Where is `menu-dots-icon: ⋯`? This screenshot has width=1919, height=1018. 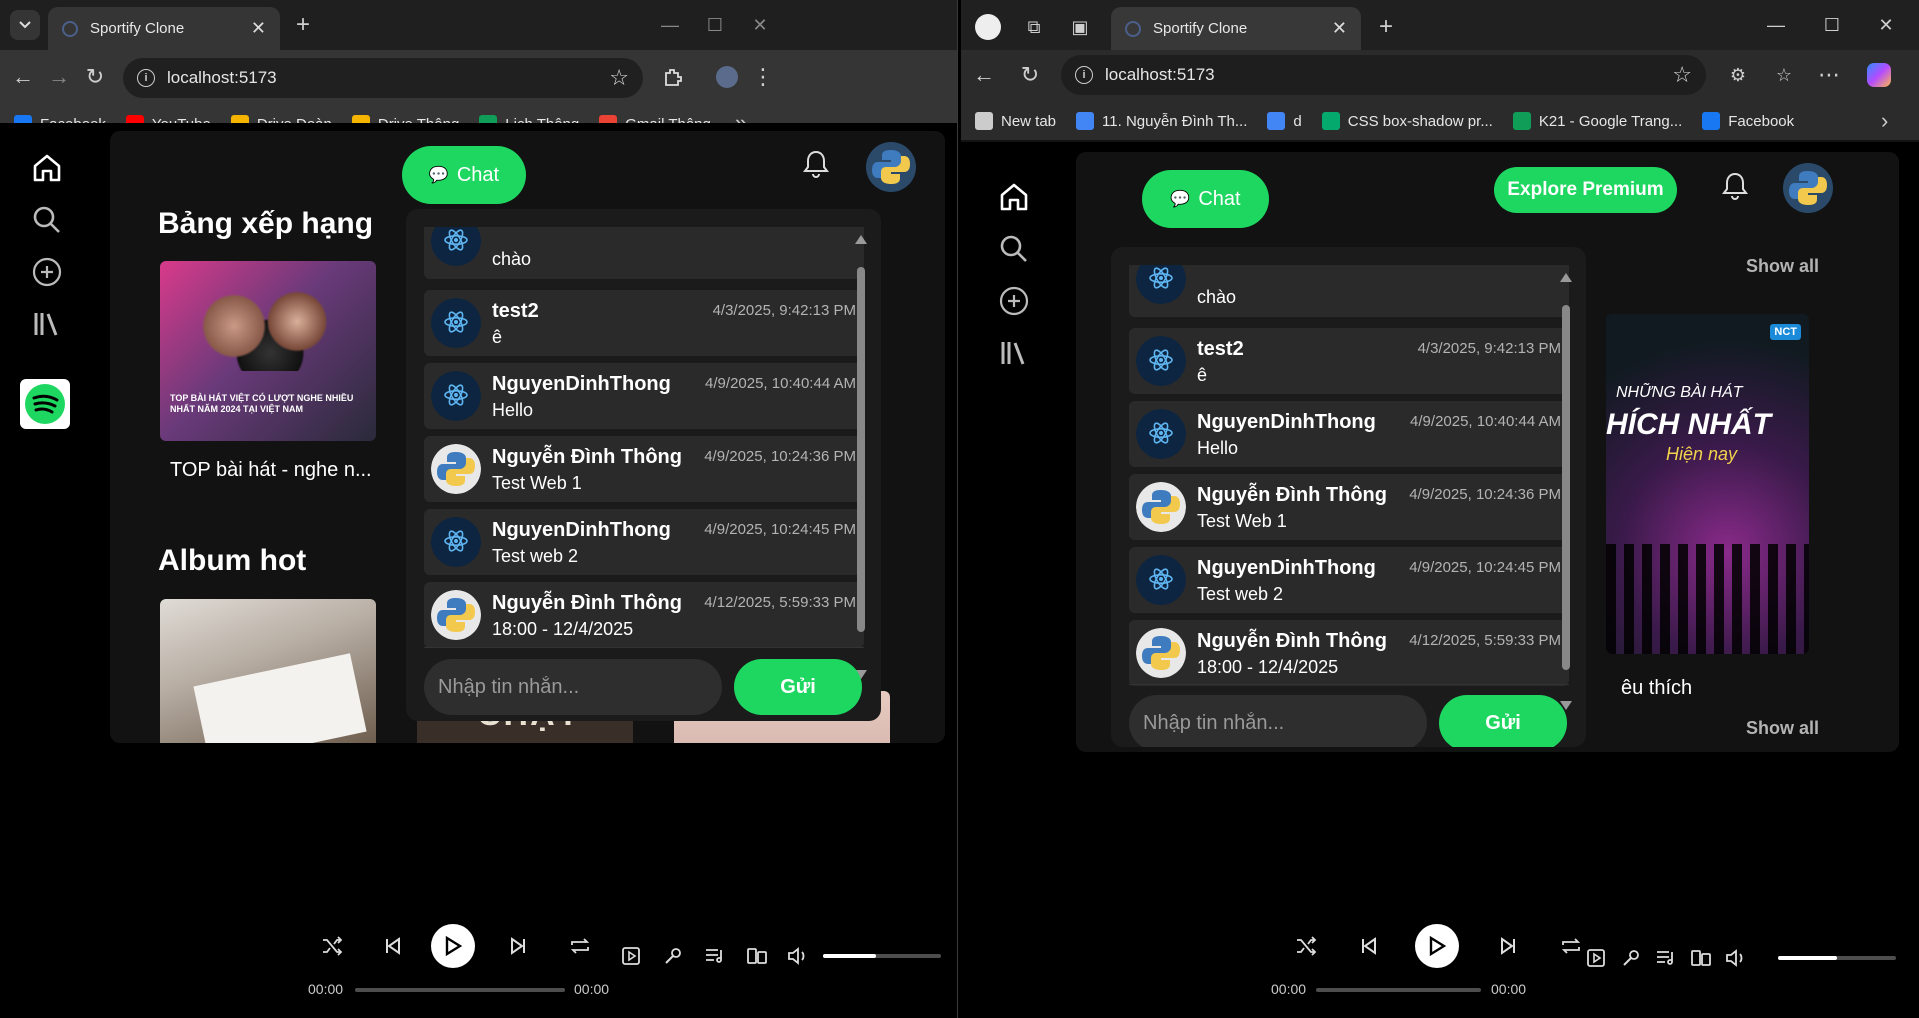
menu-dots-icon: ⋯ is located at coordinates (1829, 75).